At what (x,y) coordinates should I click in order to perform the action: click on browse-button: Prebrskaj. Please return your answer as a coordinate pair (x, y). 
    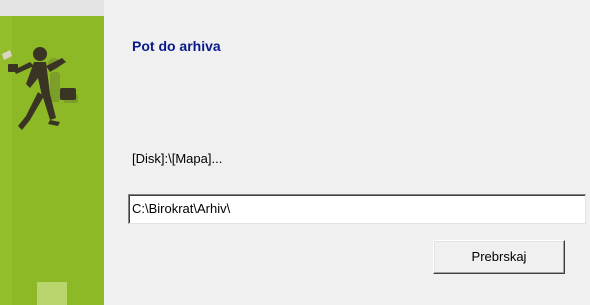
    Looking at the image, I should click on (499, 257).